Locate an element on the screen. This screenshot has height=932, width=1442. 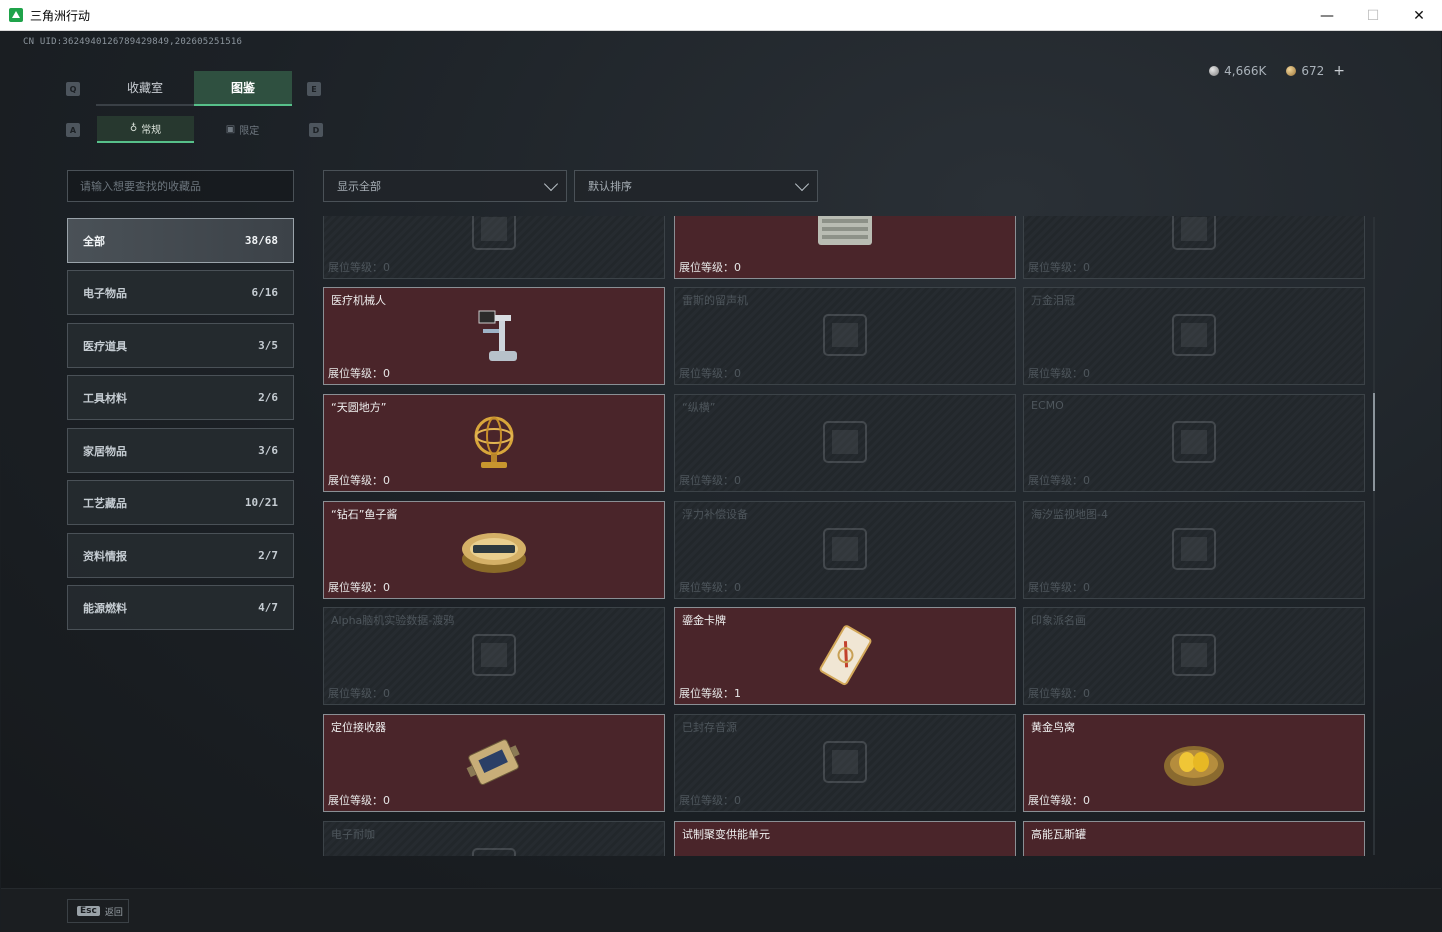
category-item: 全部 38/68 is located at coordinates (180, 240).